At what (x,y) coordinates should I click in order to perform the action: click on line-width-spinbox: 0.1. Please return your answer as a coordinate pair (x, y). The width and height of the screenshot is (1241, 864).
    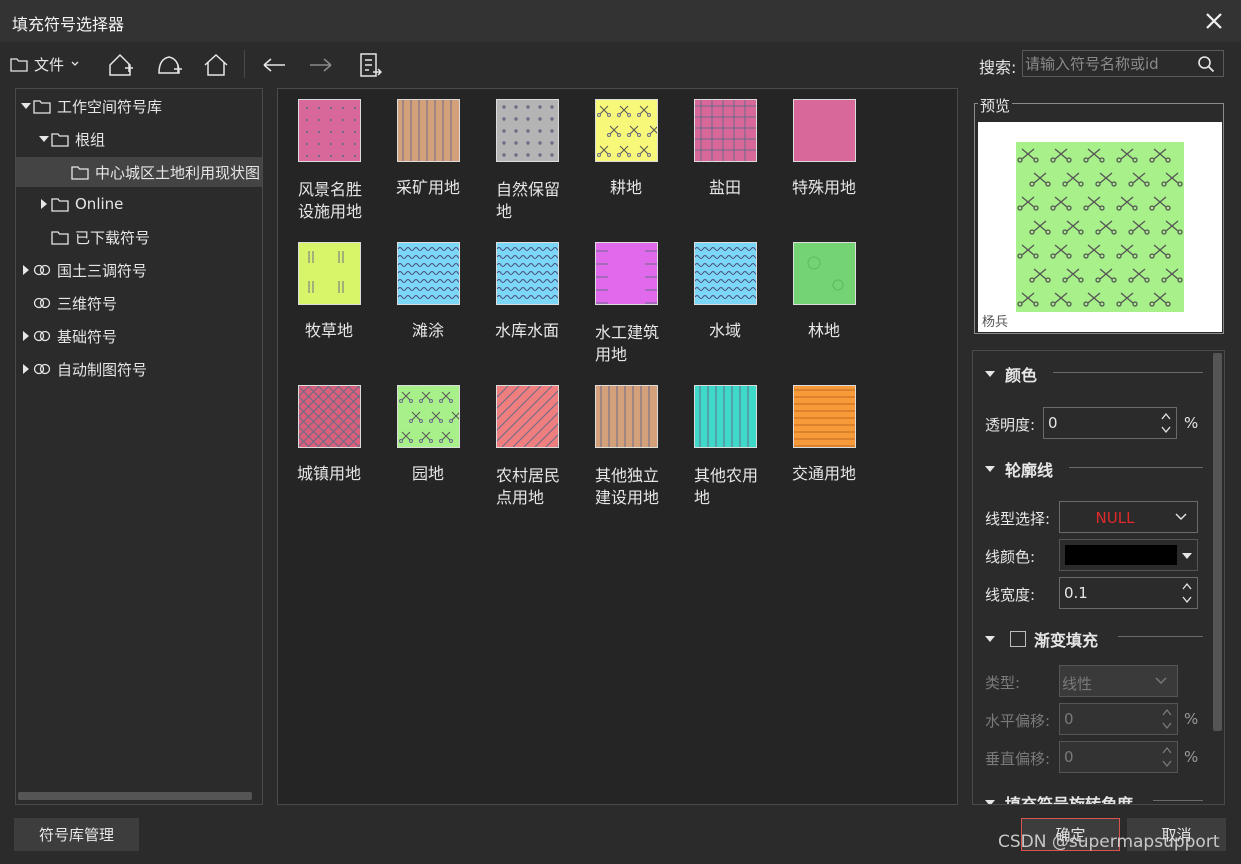
    Looking at the image, I should click on (1128, 593).